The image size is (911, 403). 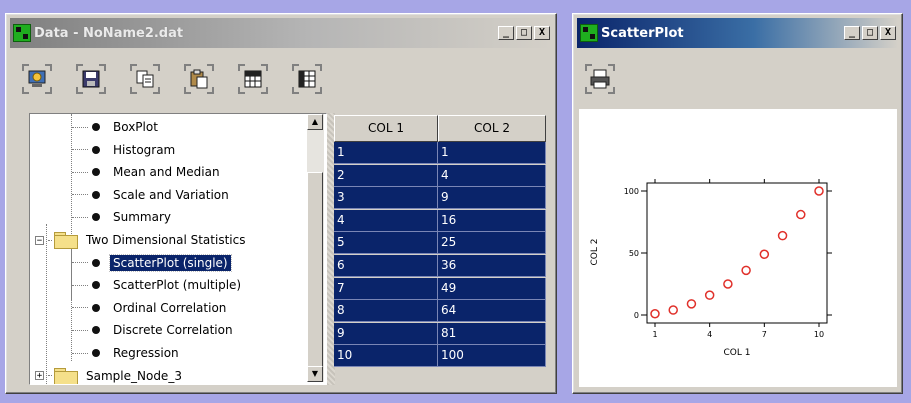 What do you see at coordinates (91, 79) in the screenshot?
I see `save-button` at bounding box center [91, 79].